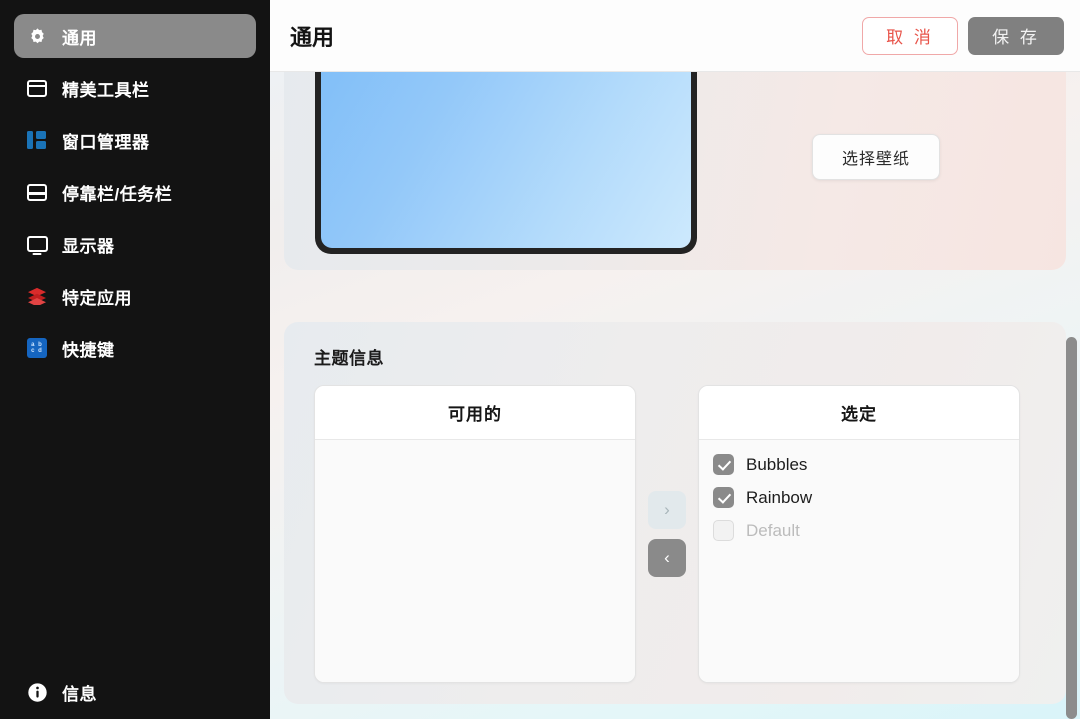 Image resolution: width=1080 pixels, height=719 pixels. I want to click on scrollbar-thumb, so click(1071, 528).